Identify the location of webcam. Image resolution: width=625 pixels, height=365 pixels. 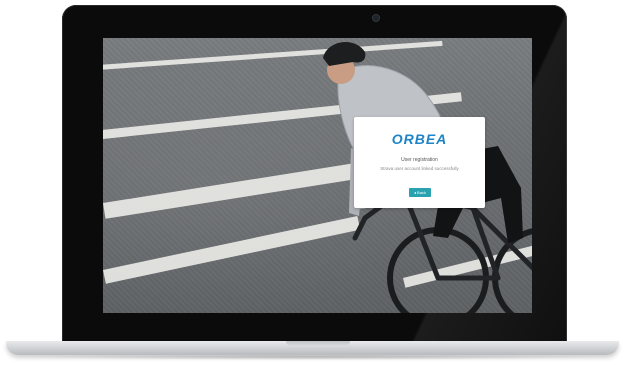
(376, 18).